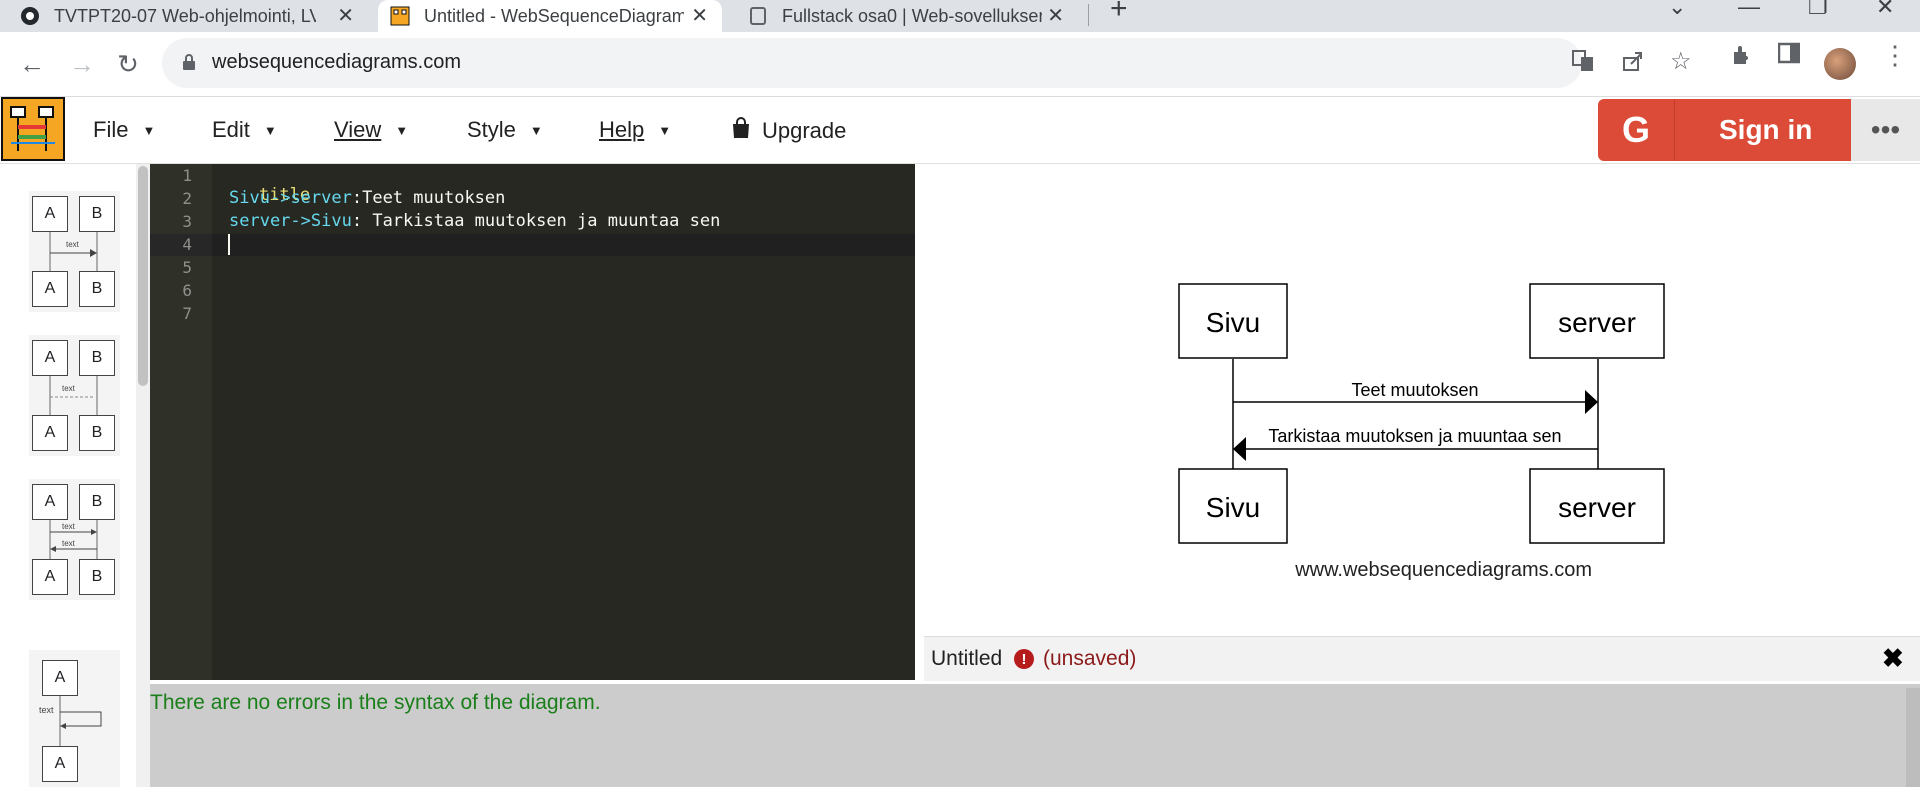 This screenshot has height=787, width=1920. Describe the element at coordinates (804, 130) in the screenshot. I see `upgrade-label: Upgrade` at that location.